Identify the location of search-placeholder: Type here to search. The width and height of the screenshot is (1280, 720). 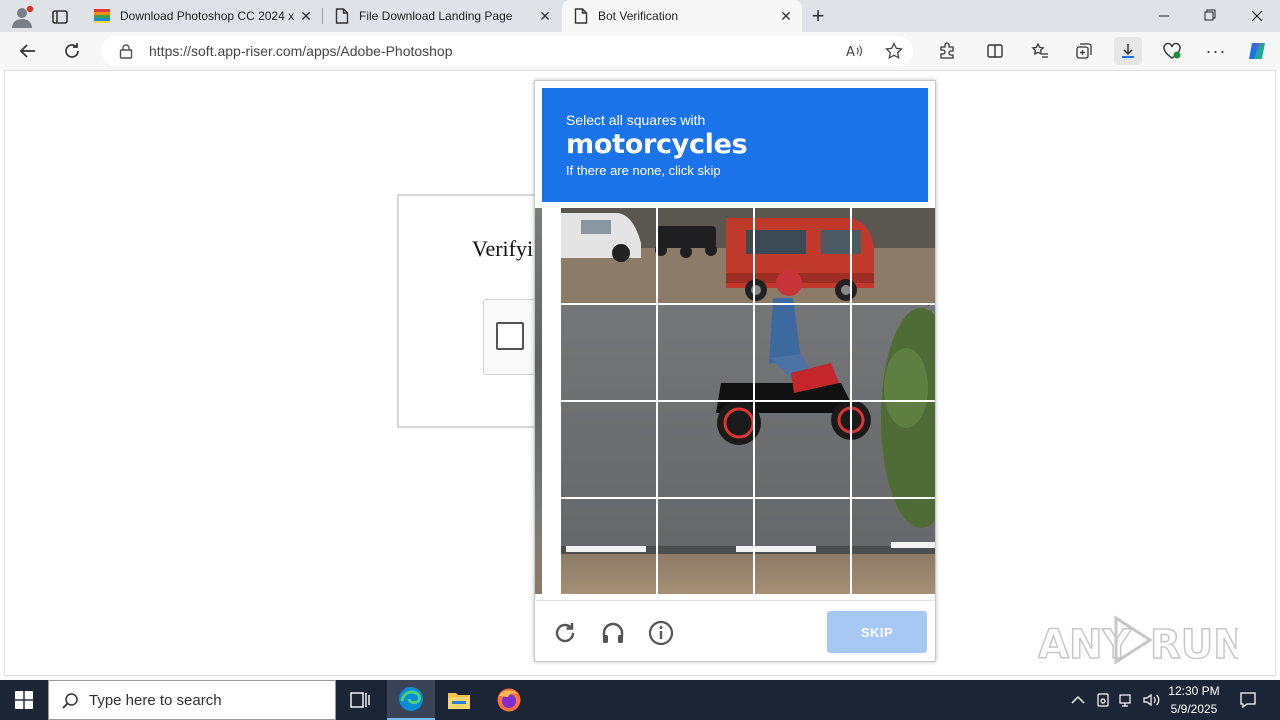
(155, 700).